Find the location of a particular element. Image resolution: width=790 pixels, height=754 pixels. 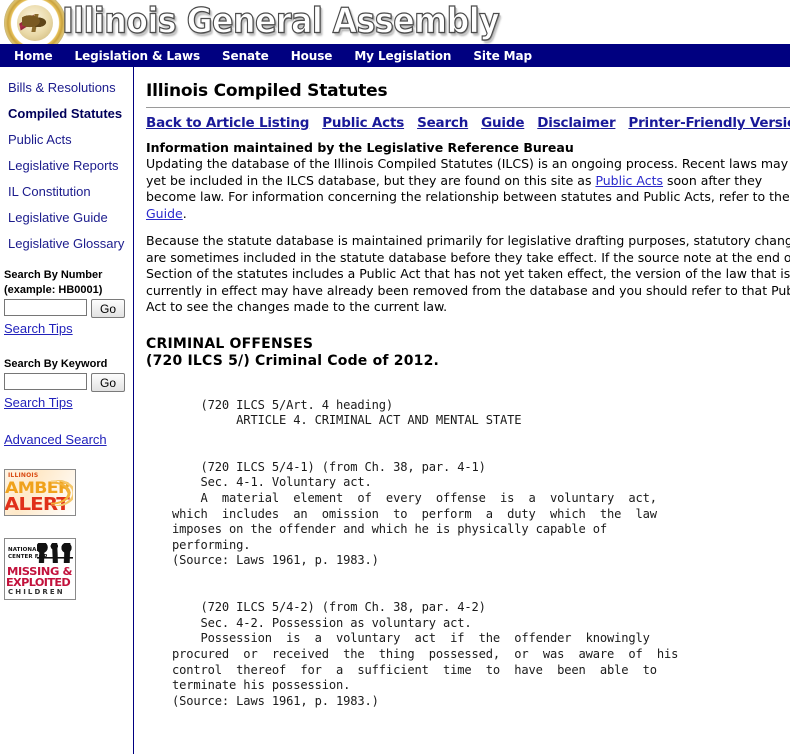

link-guide: Guide is located at coordinates (502, 123).